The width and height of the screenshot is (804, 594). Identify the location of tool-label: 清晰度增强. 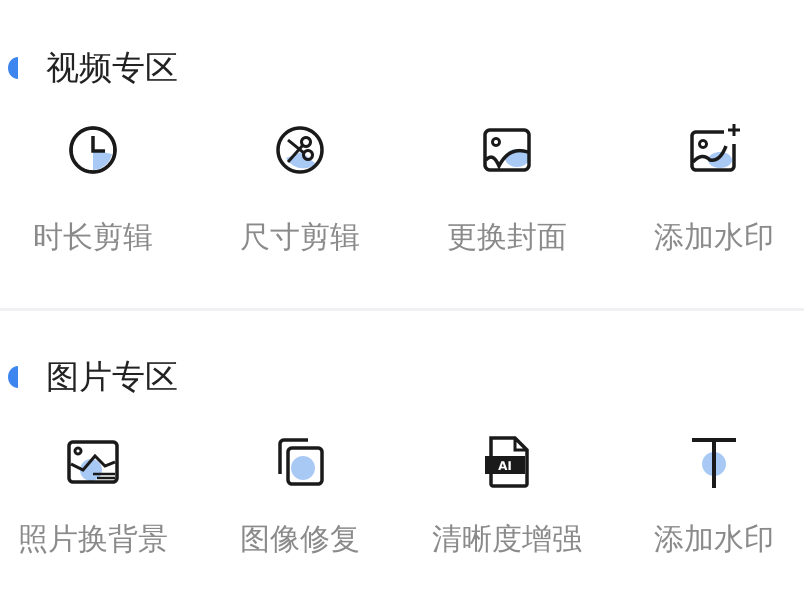
(507, 540).